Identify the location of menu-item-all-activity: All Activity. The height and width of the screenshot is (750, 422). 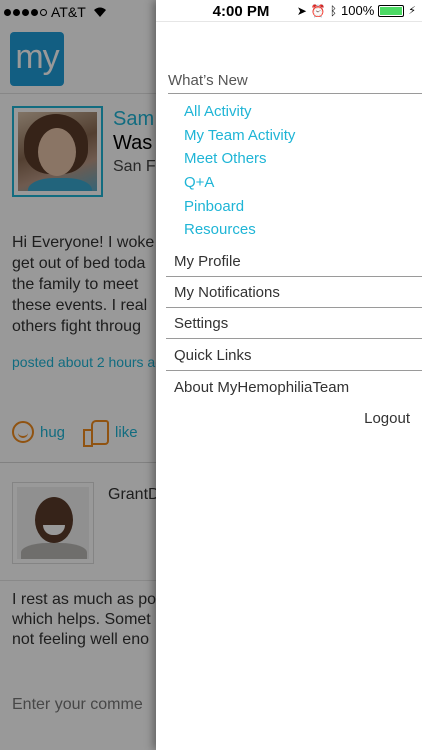
(239, 115).